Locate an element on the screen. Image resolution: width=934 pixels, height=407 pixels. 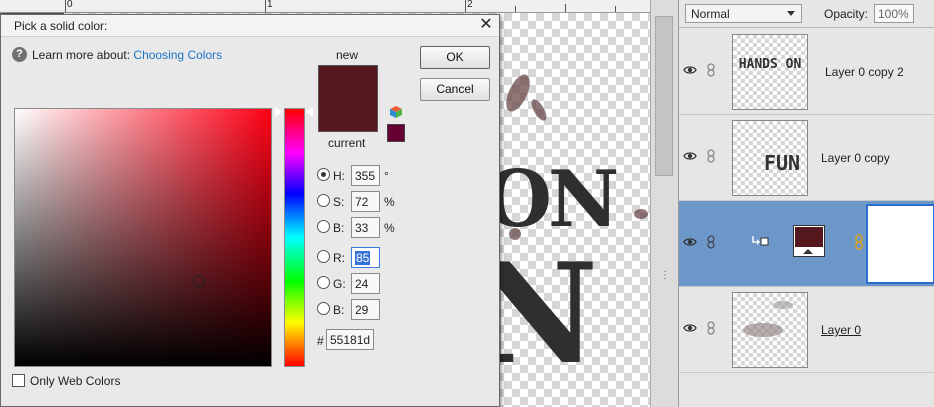
dialog-titlebar: Pick a solid color: ✕ is located at coordinates (250, 26).